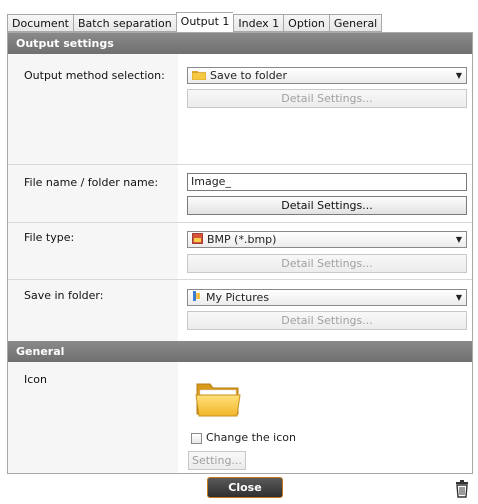 The height and width of the screenshot is (504, 478). What do you see at coordinates (245, 487) in the screenshot?
I see `close-button: Close` at bounding box center [245, 487].